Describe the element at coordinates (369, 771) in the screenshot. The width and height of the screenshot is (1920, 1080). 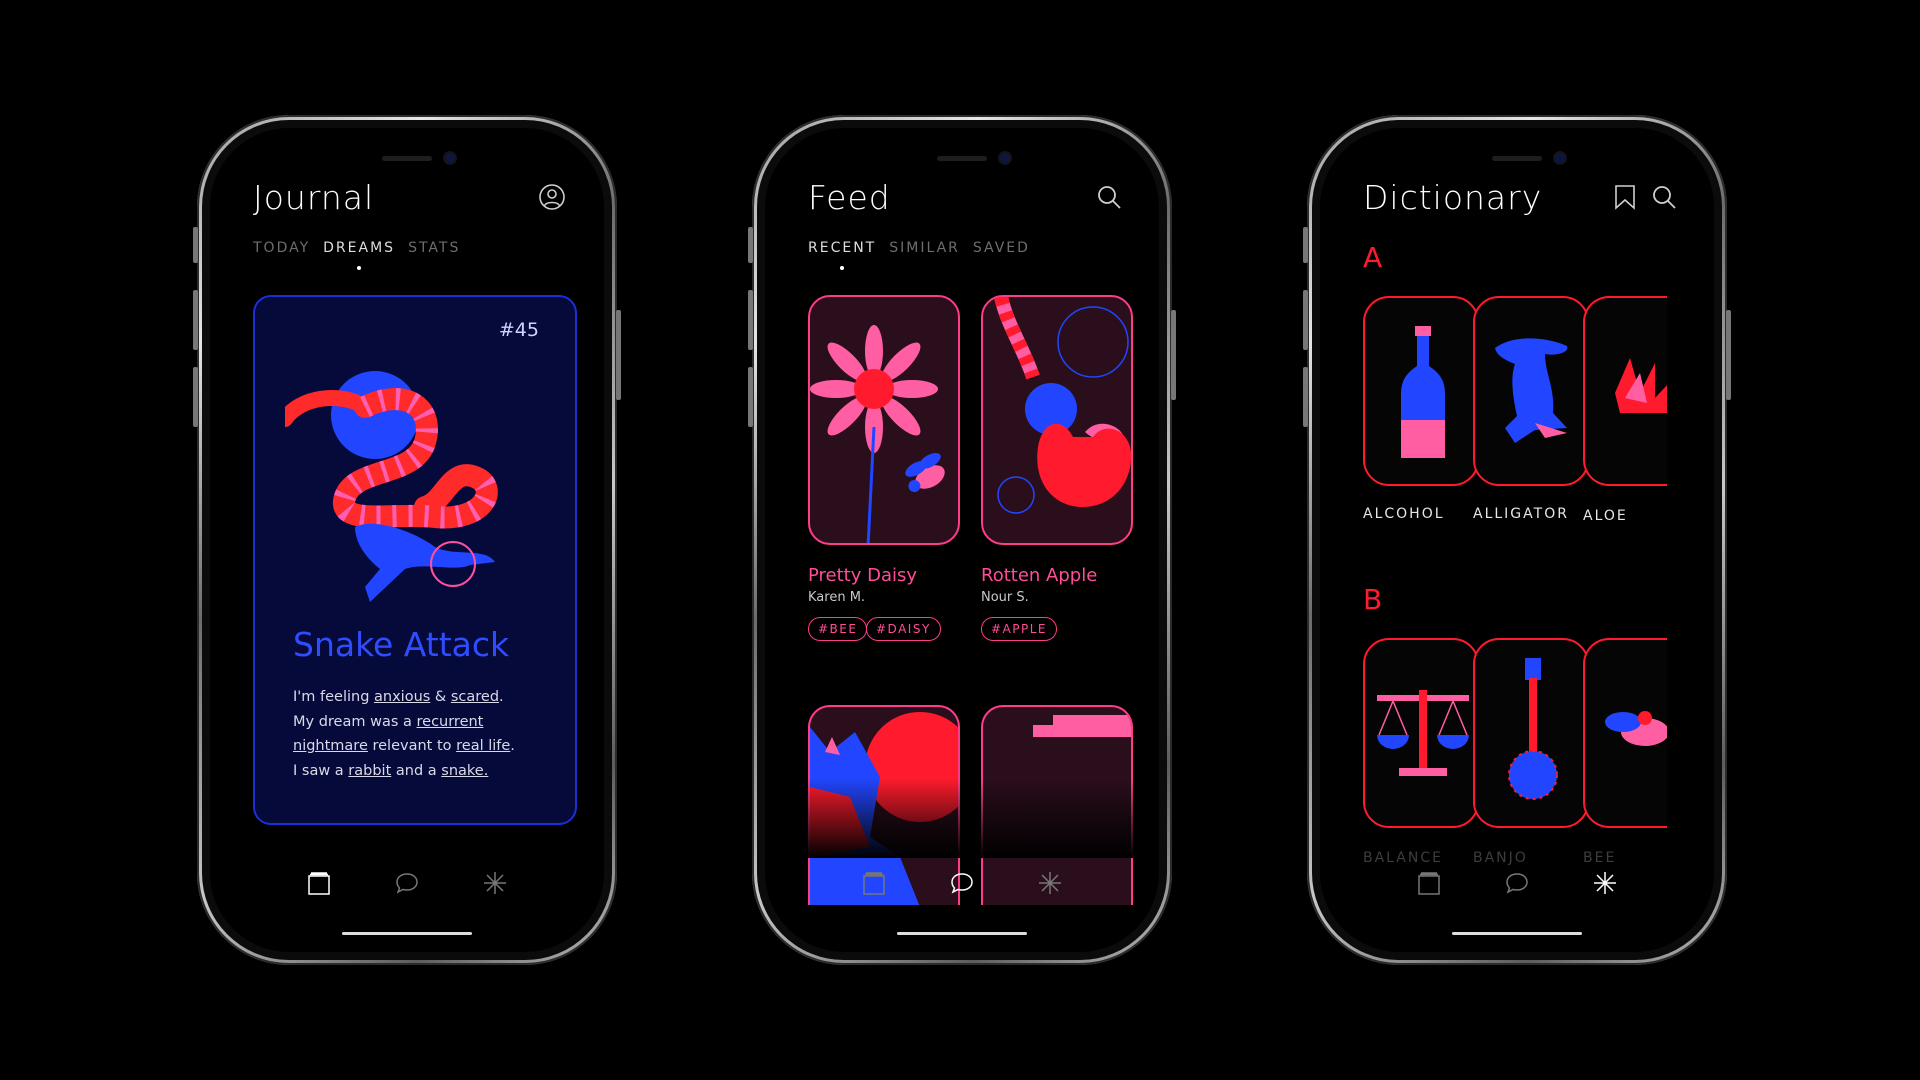
I see `keyword-link: rabbit` at that location.